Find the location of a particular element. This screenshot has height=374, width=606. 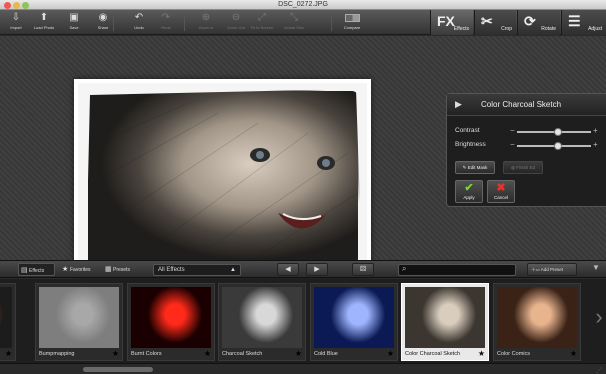

zoom-in-button: ⊕ Zoom In is located at coordinates (206, 22).